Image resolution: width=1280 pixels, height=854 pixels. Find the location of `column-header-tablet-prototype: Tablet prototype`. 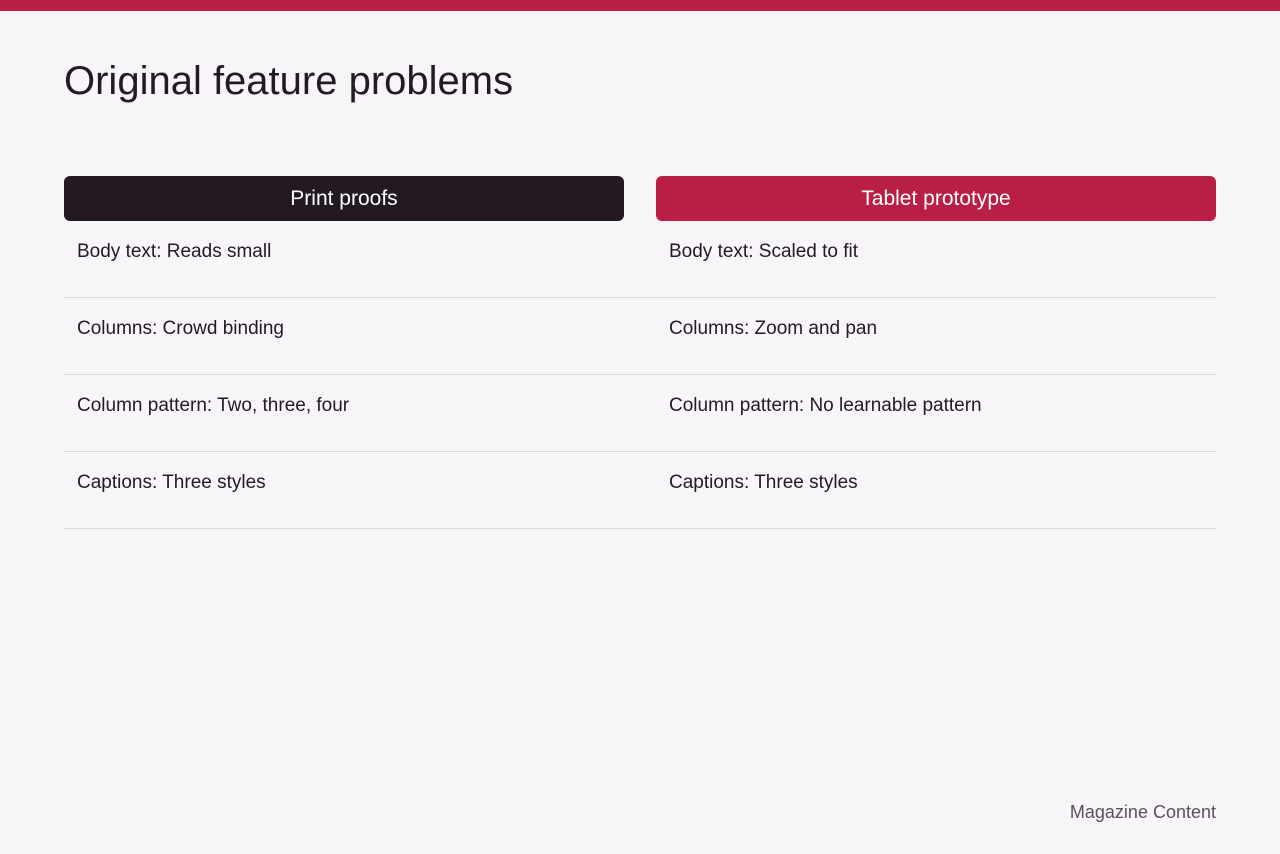

column-header-tablet-prototype: Tablet prototype is located at coordinates (936, 198).